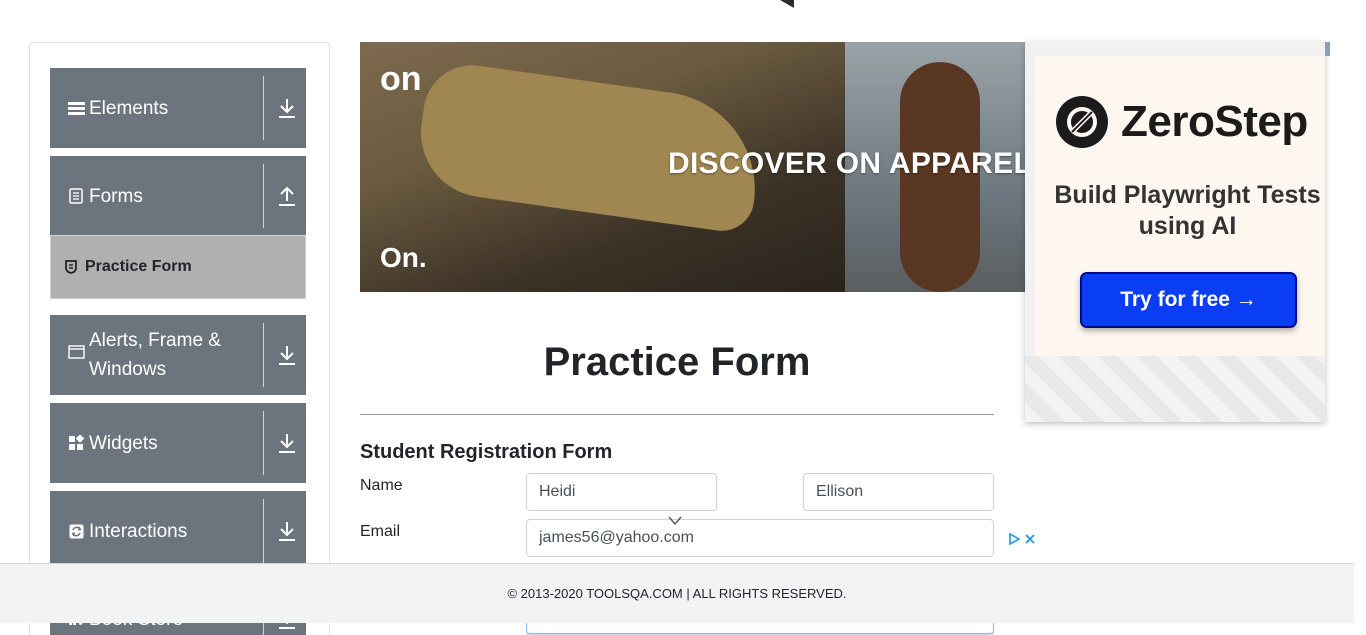 This screenshot has height=635, width=1366. I want to click on title-divider, so click(677, 414).